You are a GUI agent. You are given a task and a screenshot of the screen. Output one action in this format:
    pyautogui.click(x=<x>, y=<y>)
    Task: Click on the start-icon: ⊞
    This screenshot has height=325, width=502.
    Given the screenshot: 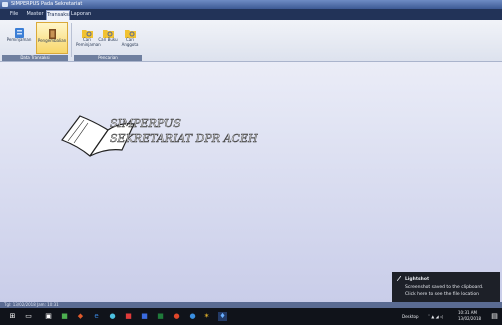 What is the action you would take?
    pyautogui.click(x=12, y=316)
    